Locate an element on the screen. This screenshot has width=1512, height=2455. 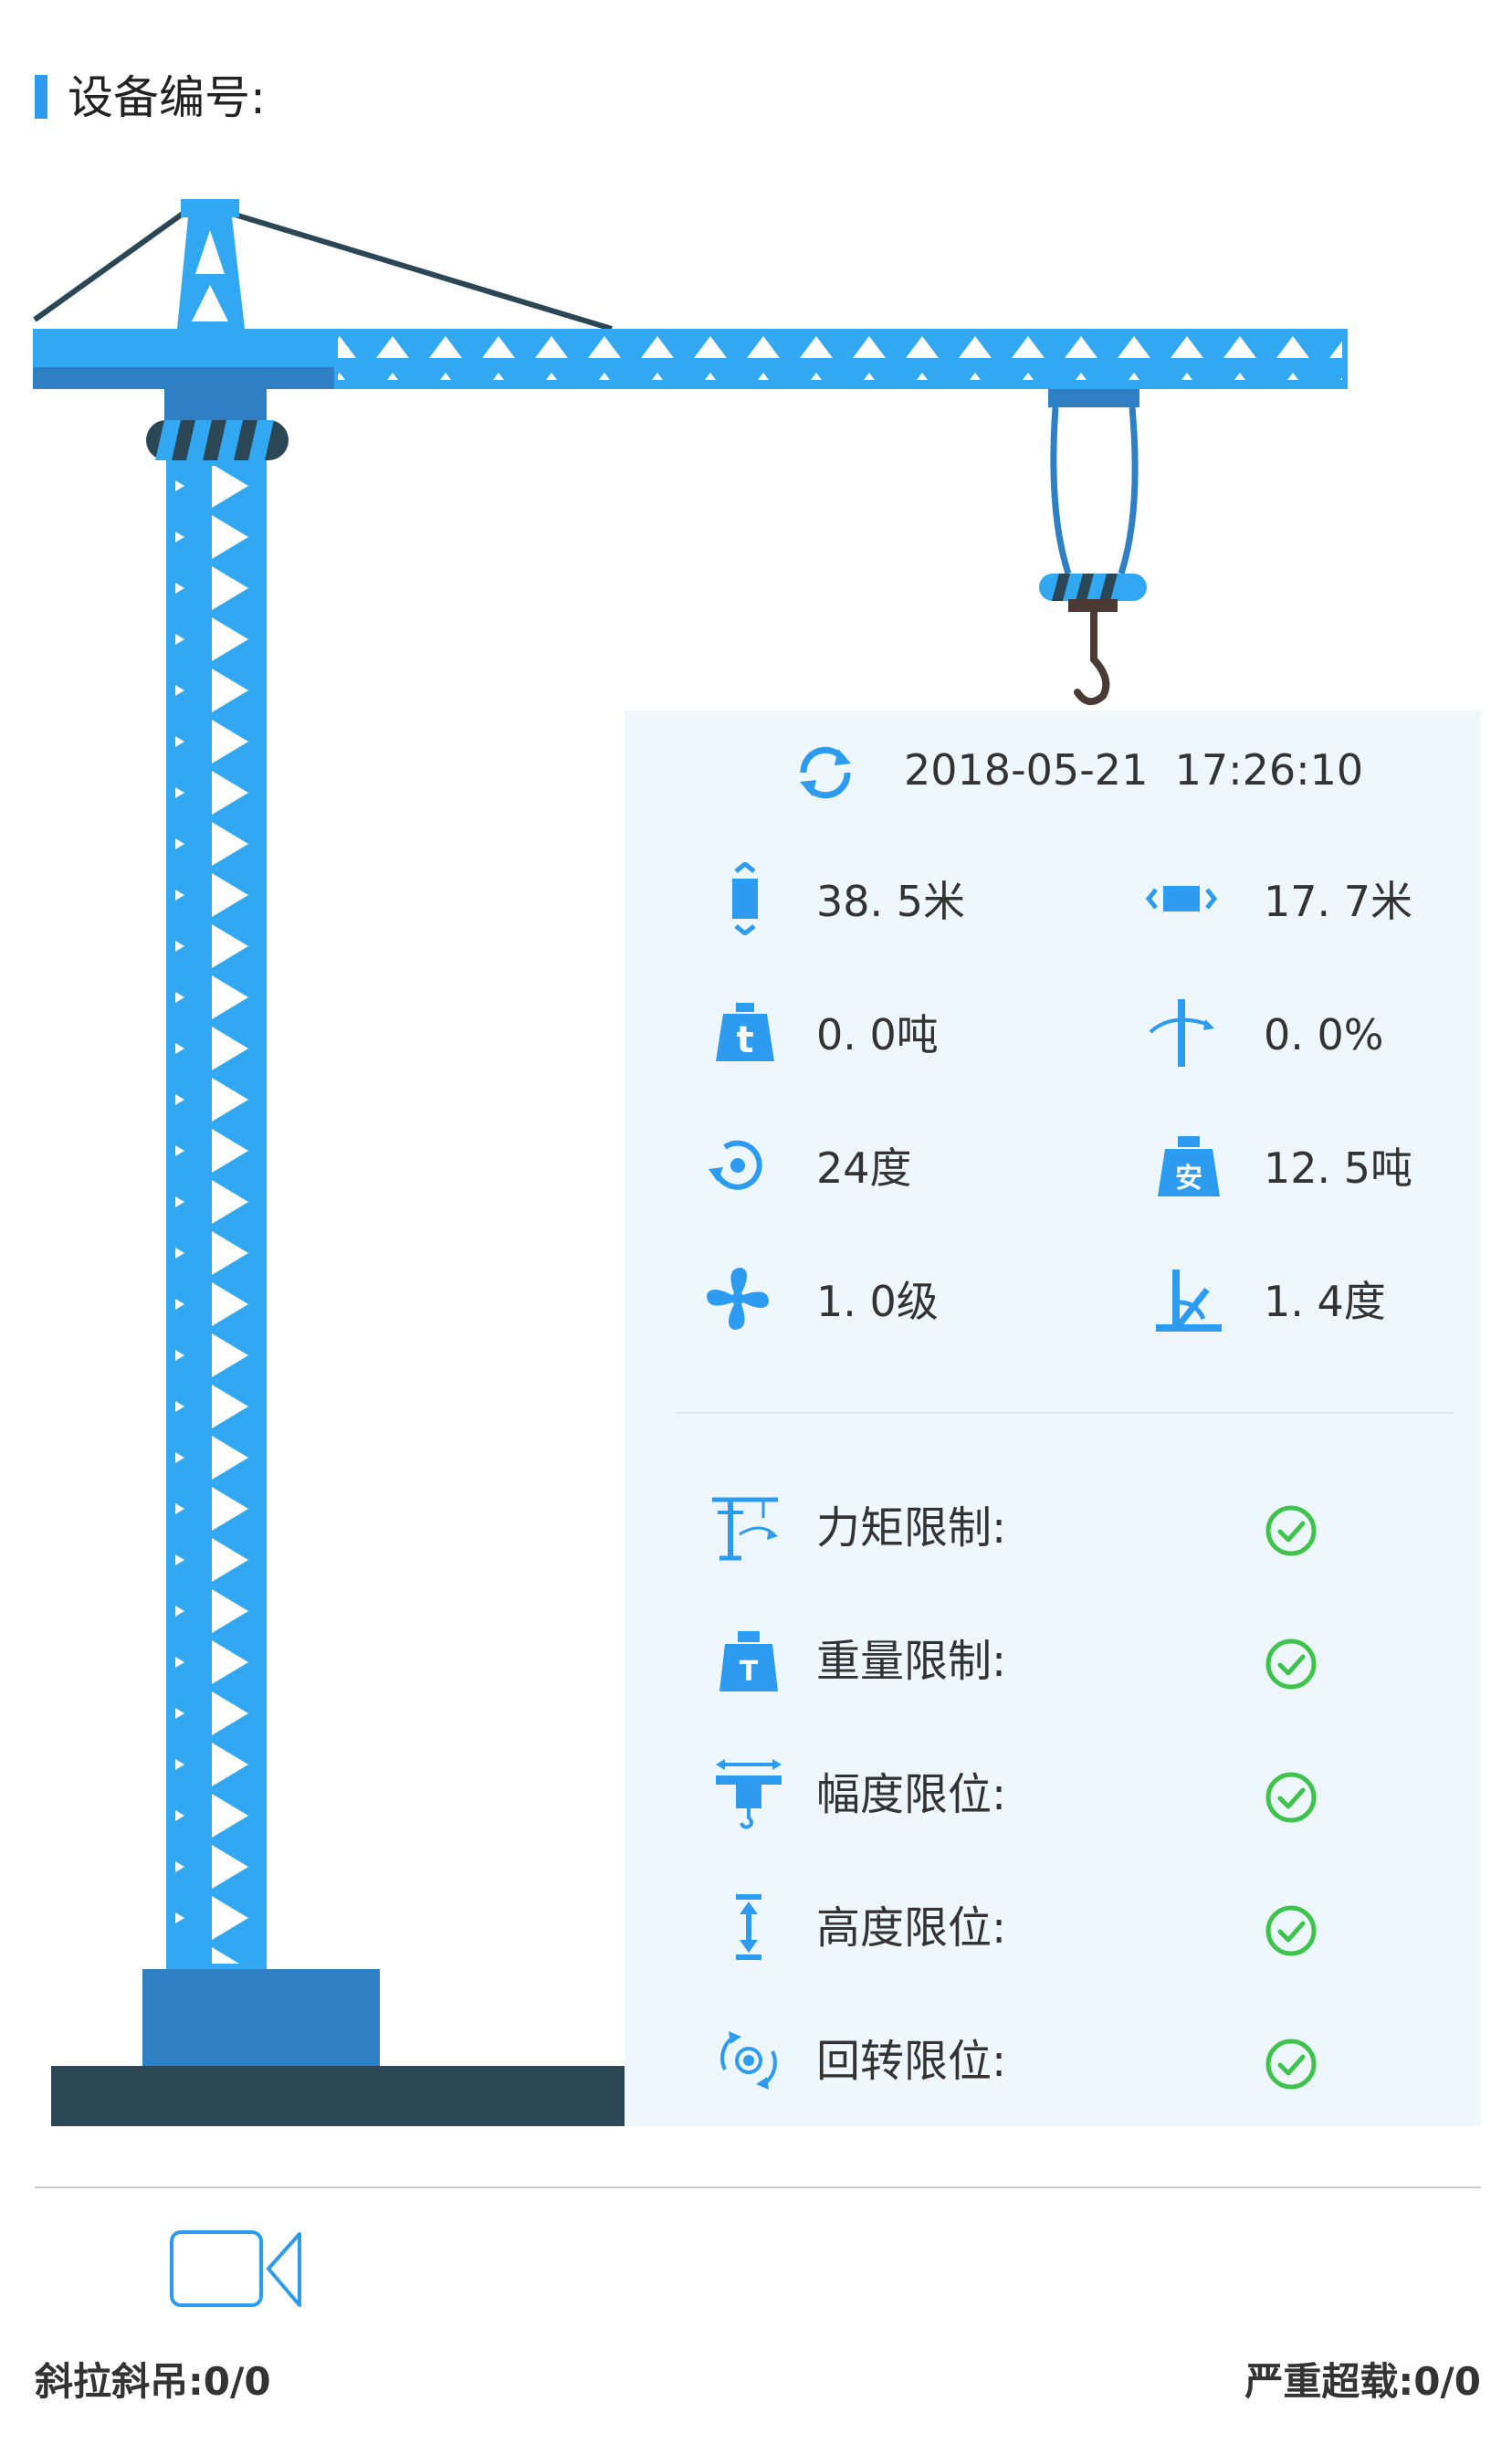
rotation-limit-label: 回转限位: is located at coordinates (911, 2061).